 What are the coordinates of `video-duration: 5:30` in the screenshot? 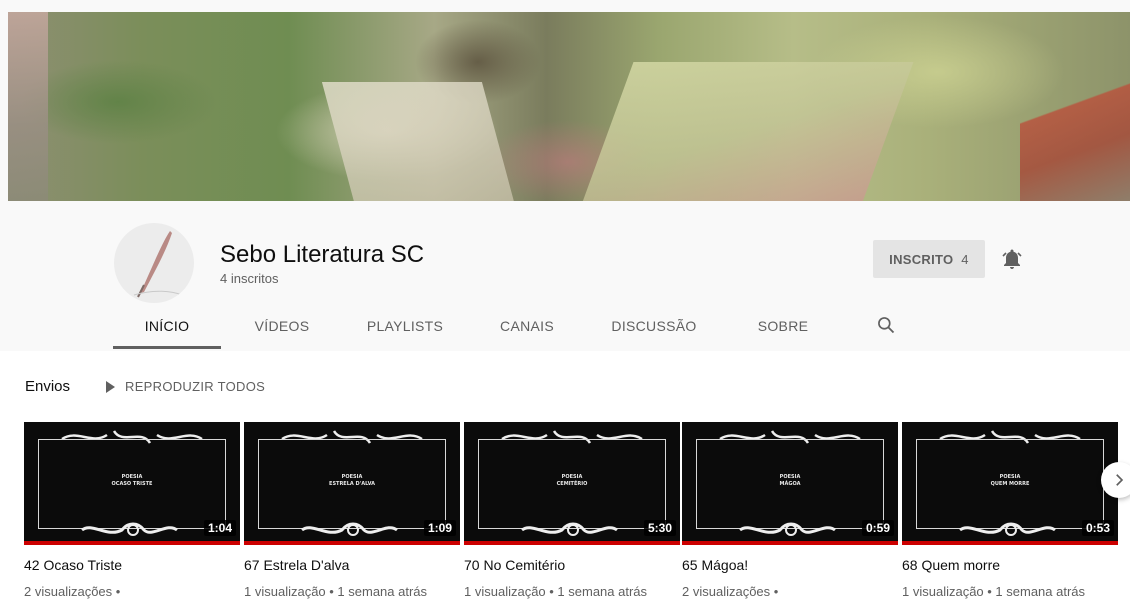 It's located at (659, 528).